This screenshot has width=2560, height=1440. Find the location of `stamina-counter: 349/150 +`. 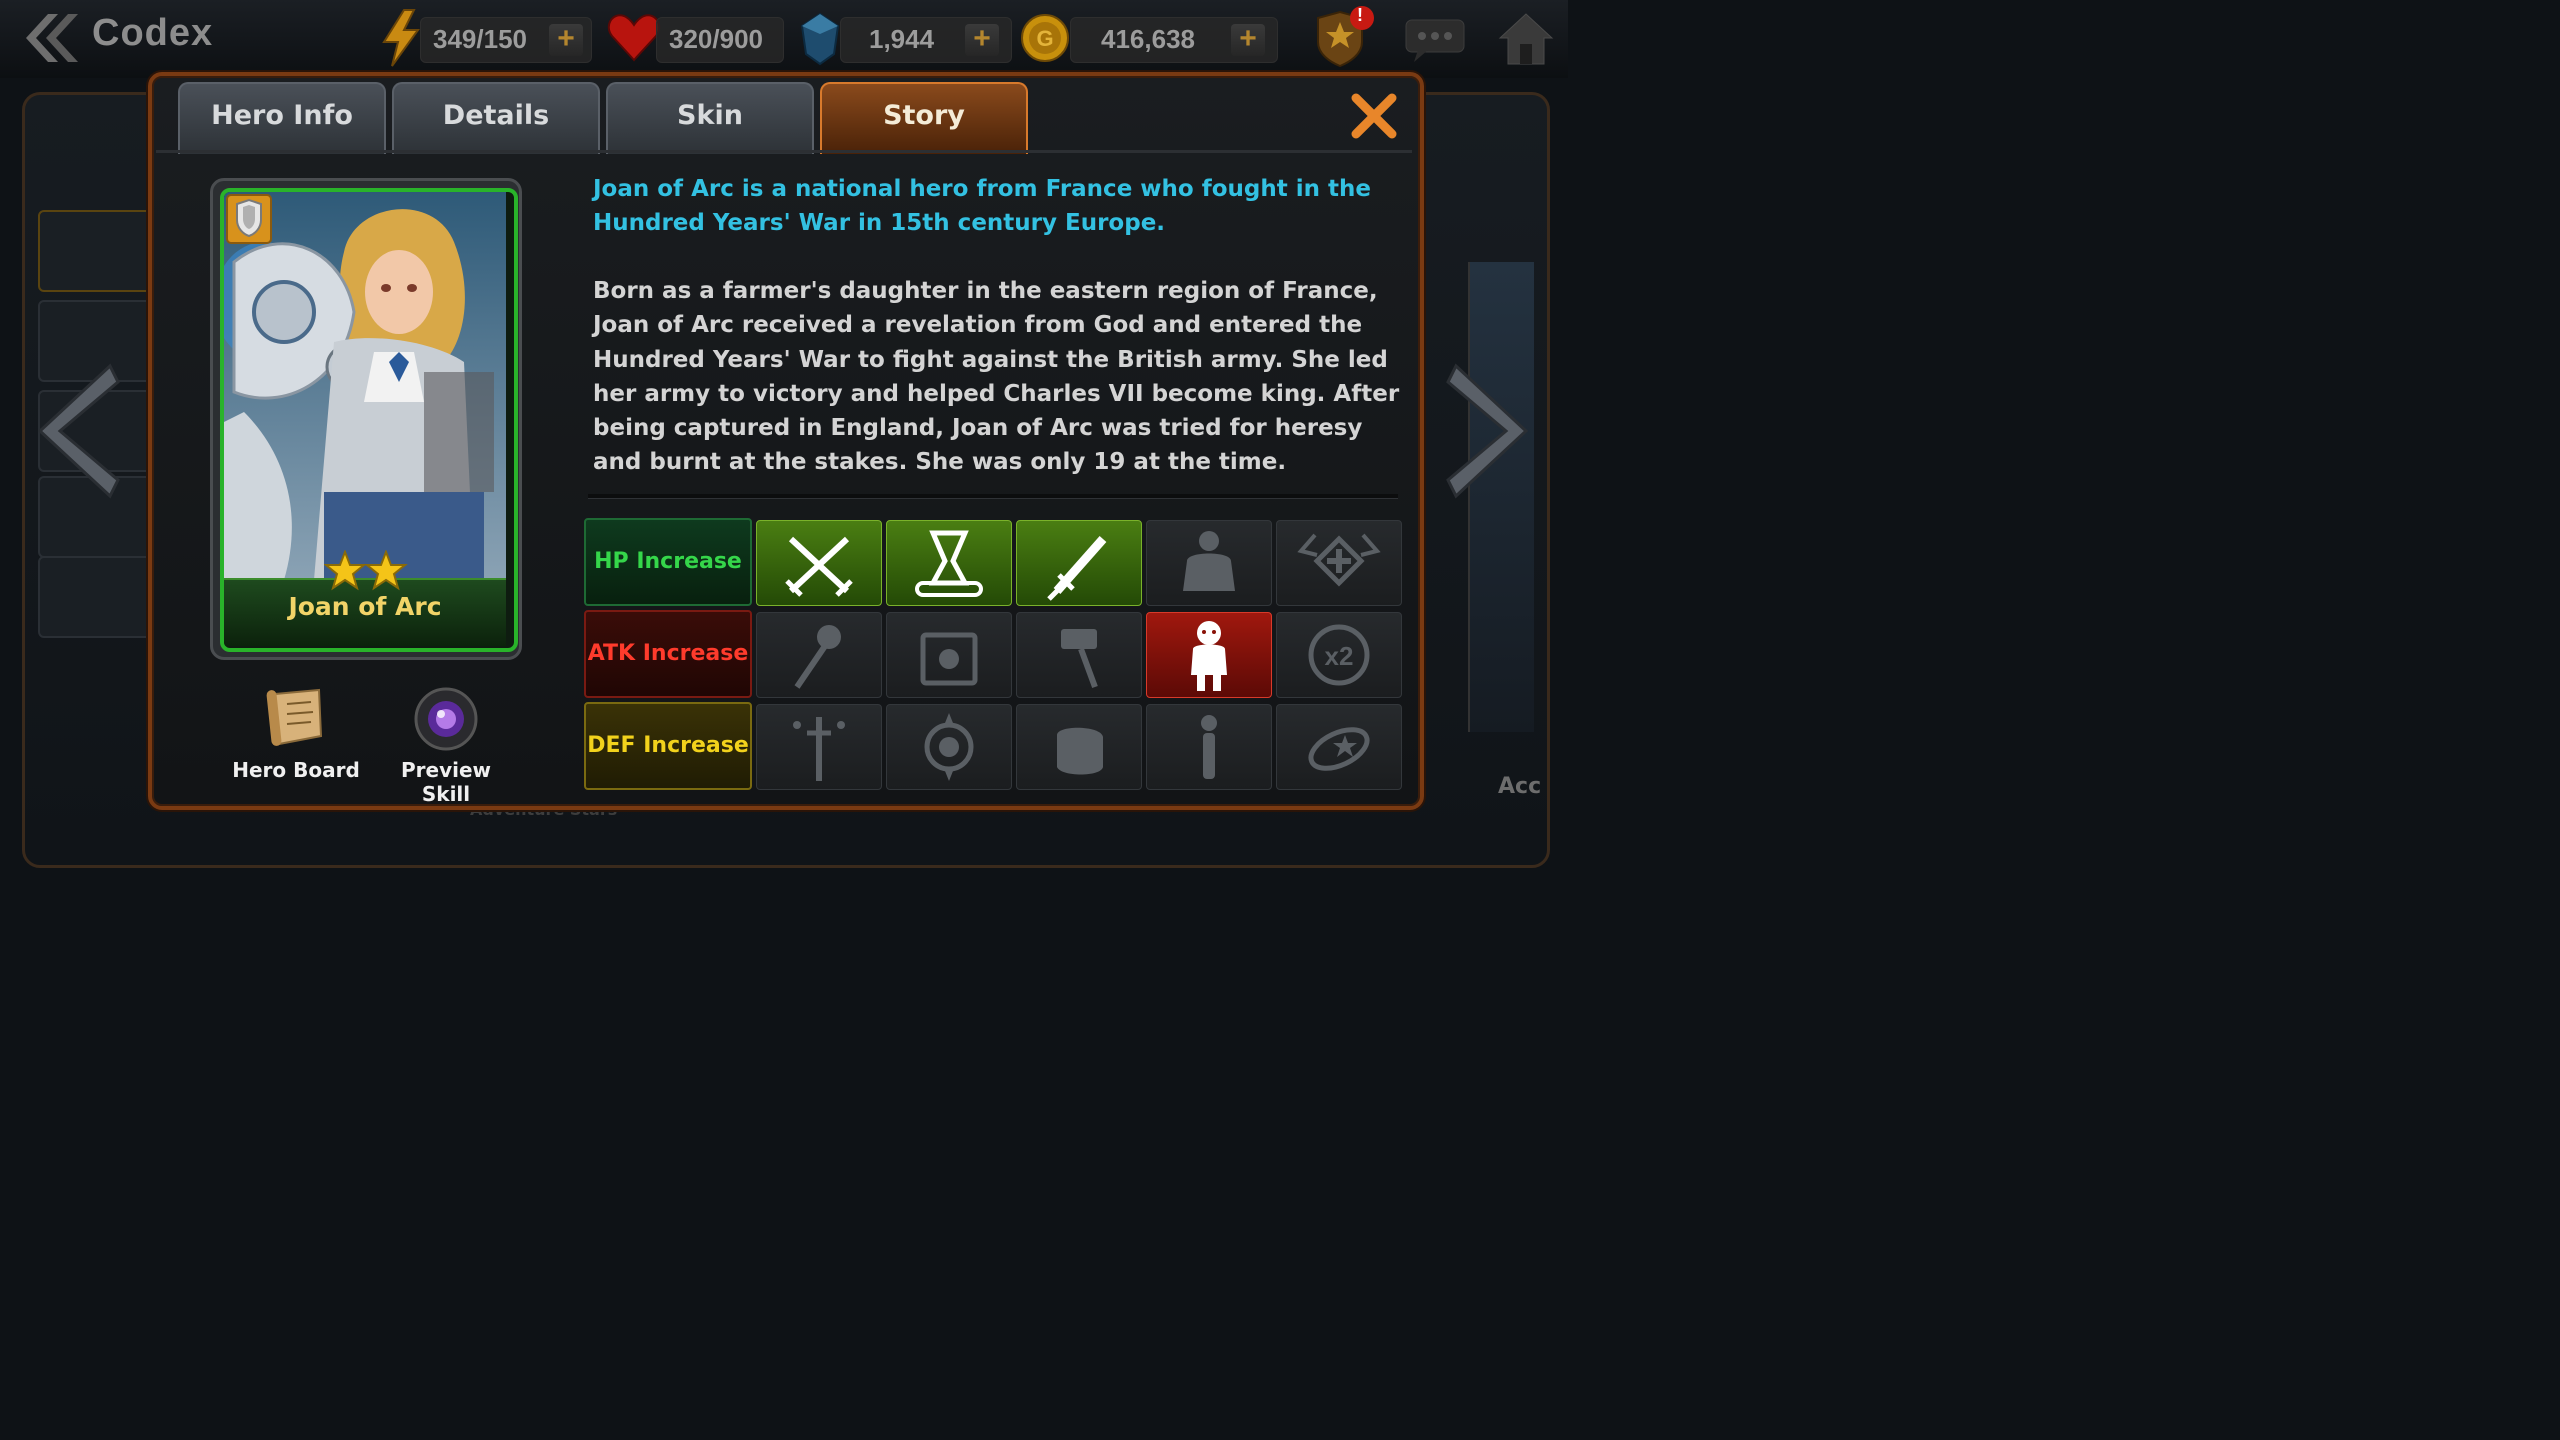

stamina-counter: 349/150 + is located at coordinates (506, 40).